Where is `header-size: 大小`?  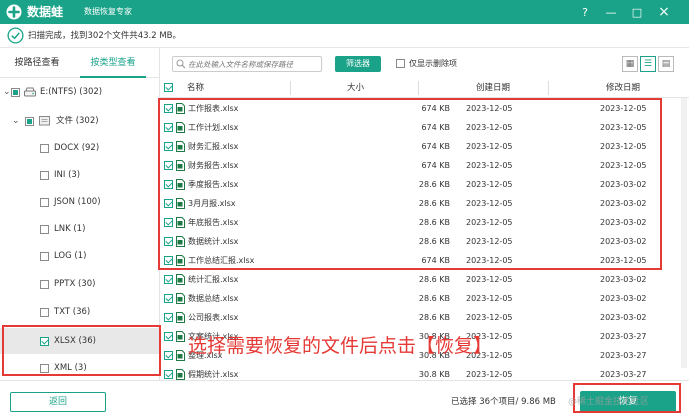 header-size: 大小 is located at coordinates (355, 88).